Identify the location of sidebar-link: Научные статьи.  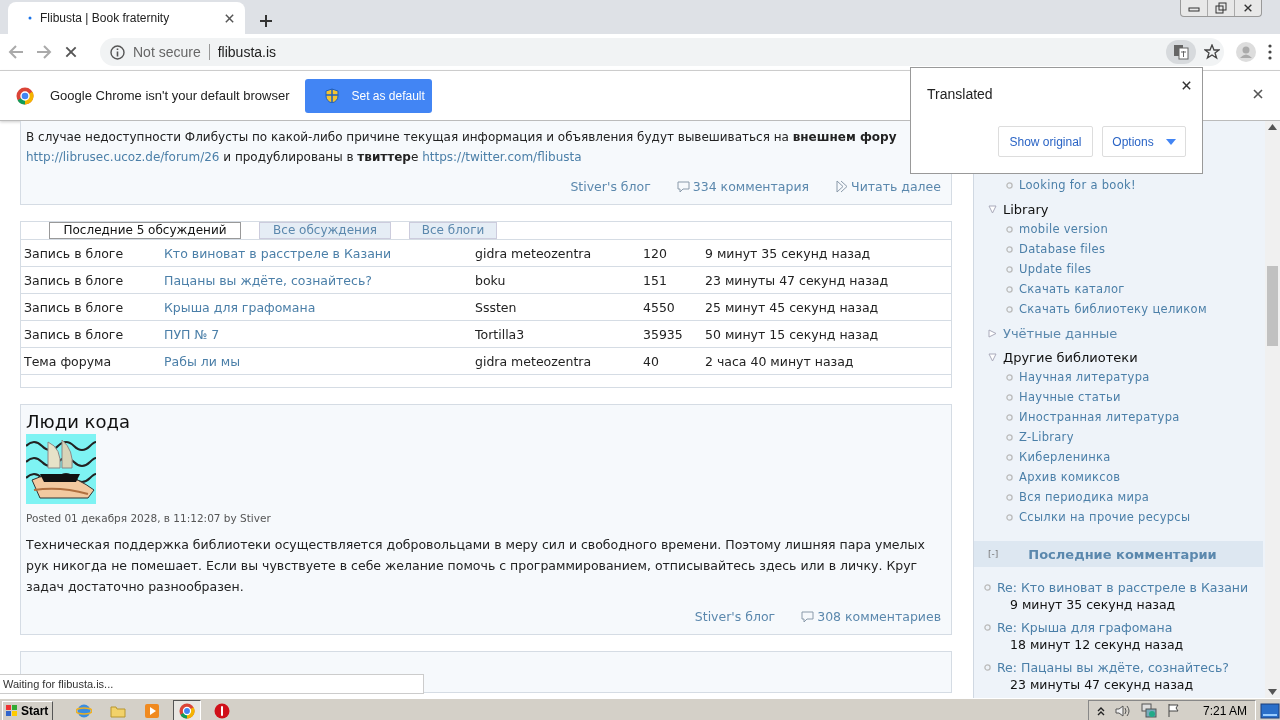
(1070, 397).